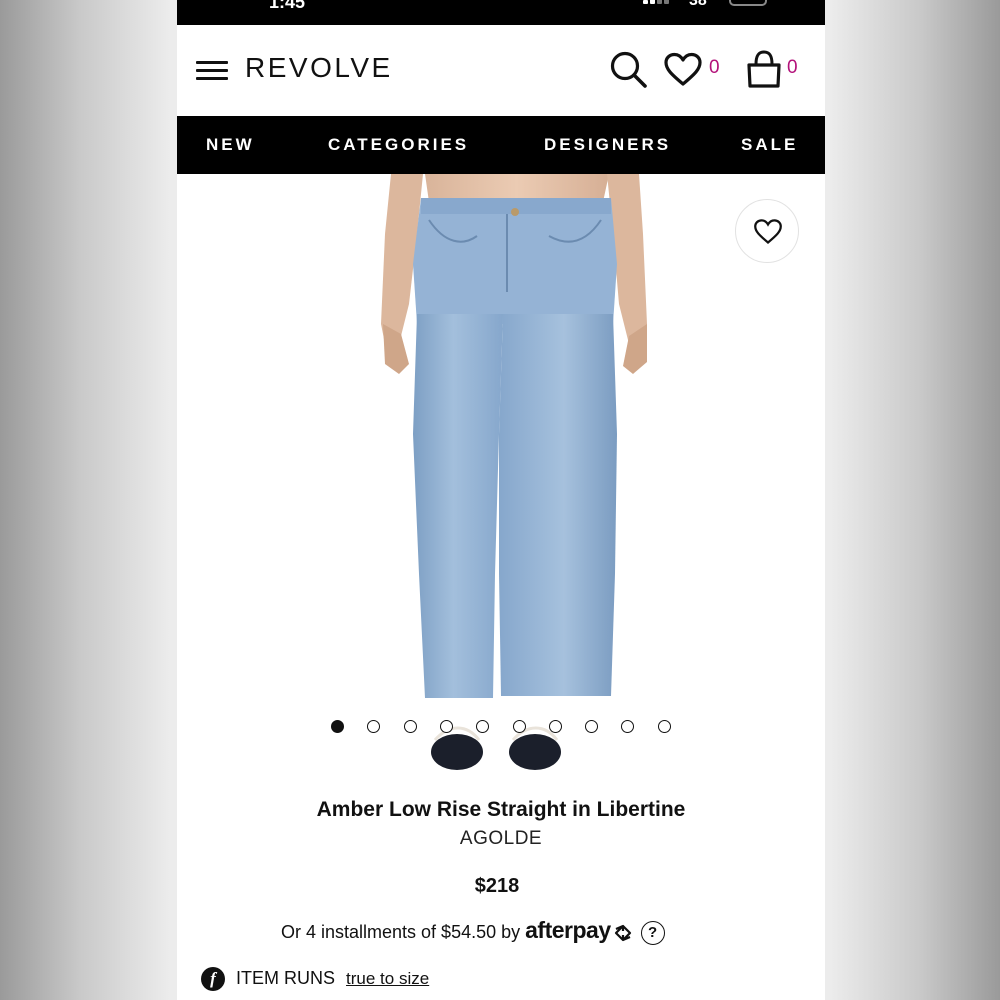  I want to click on status-time: 1:45, so click(287, 6).